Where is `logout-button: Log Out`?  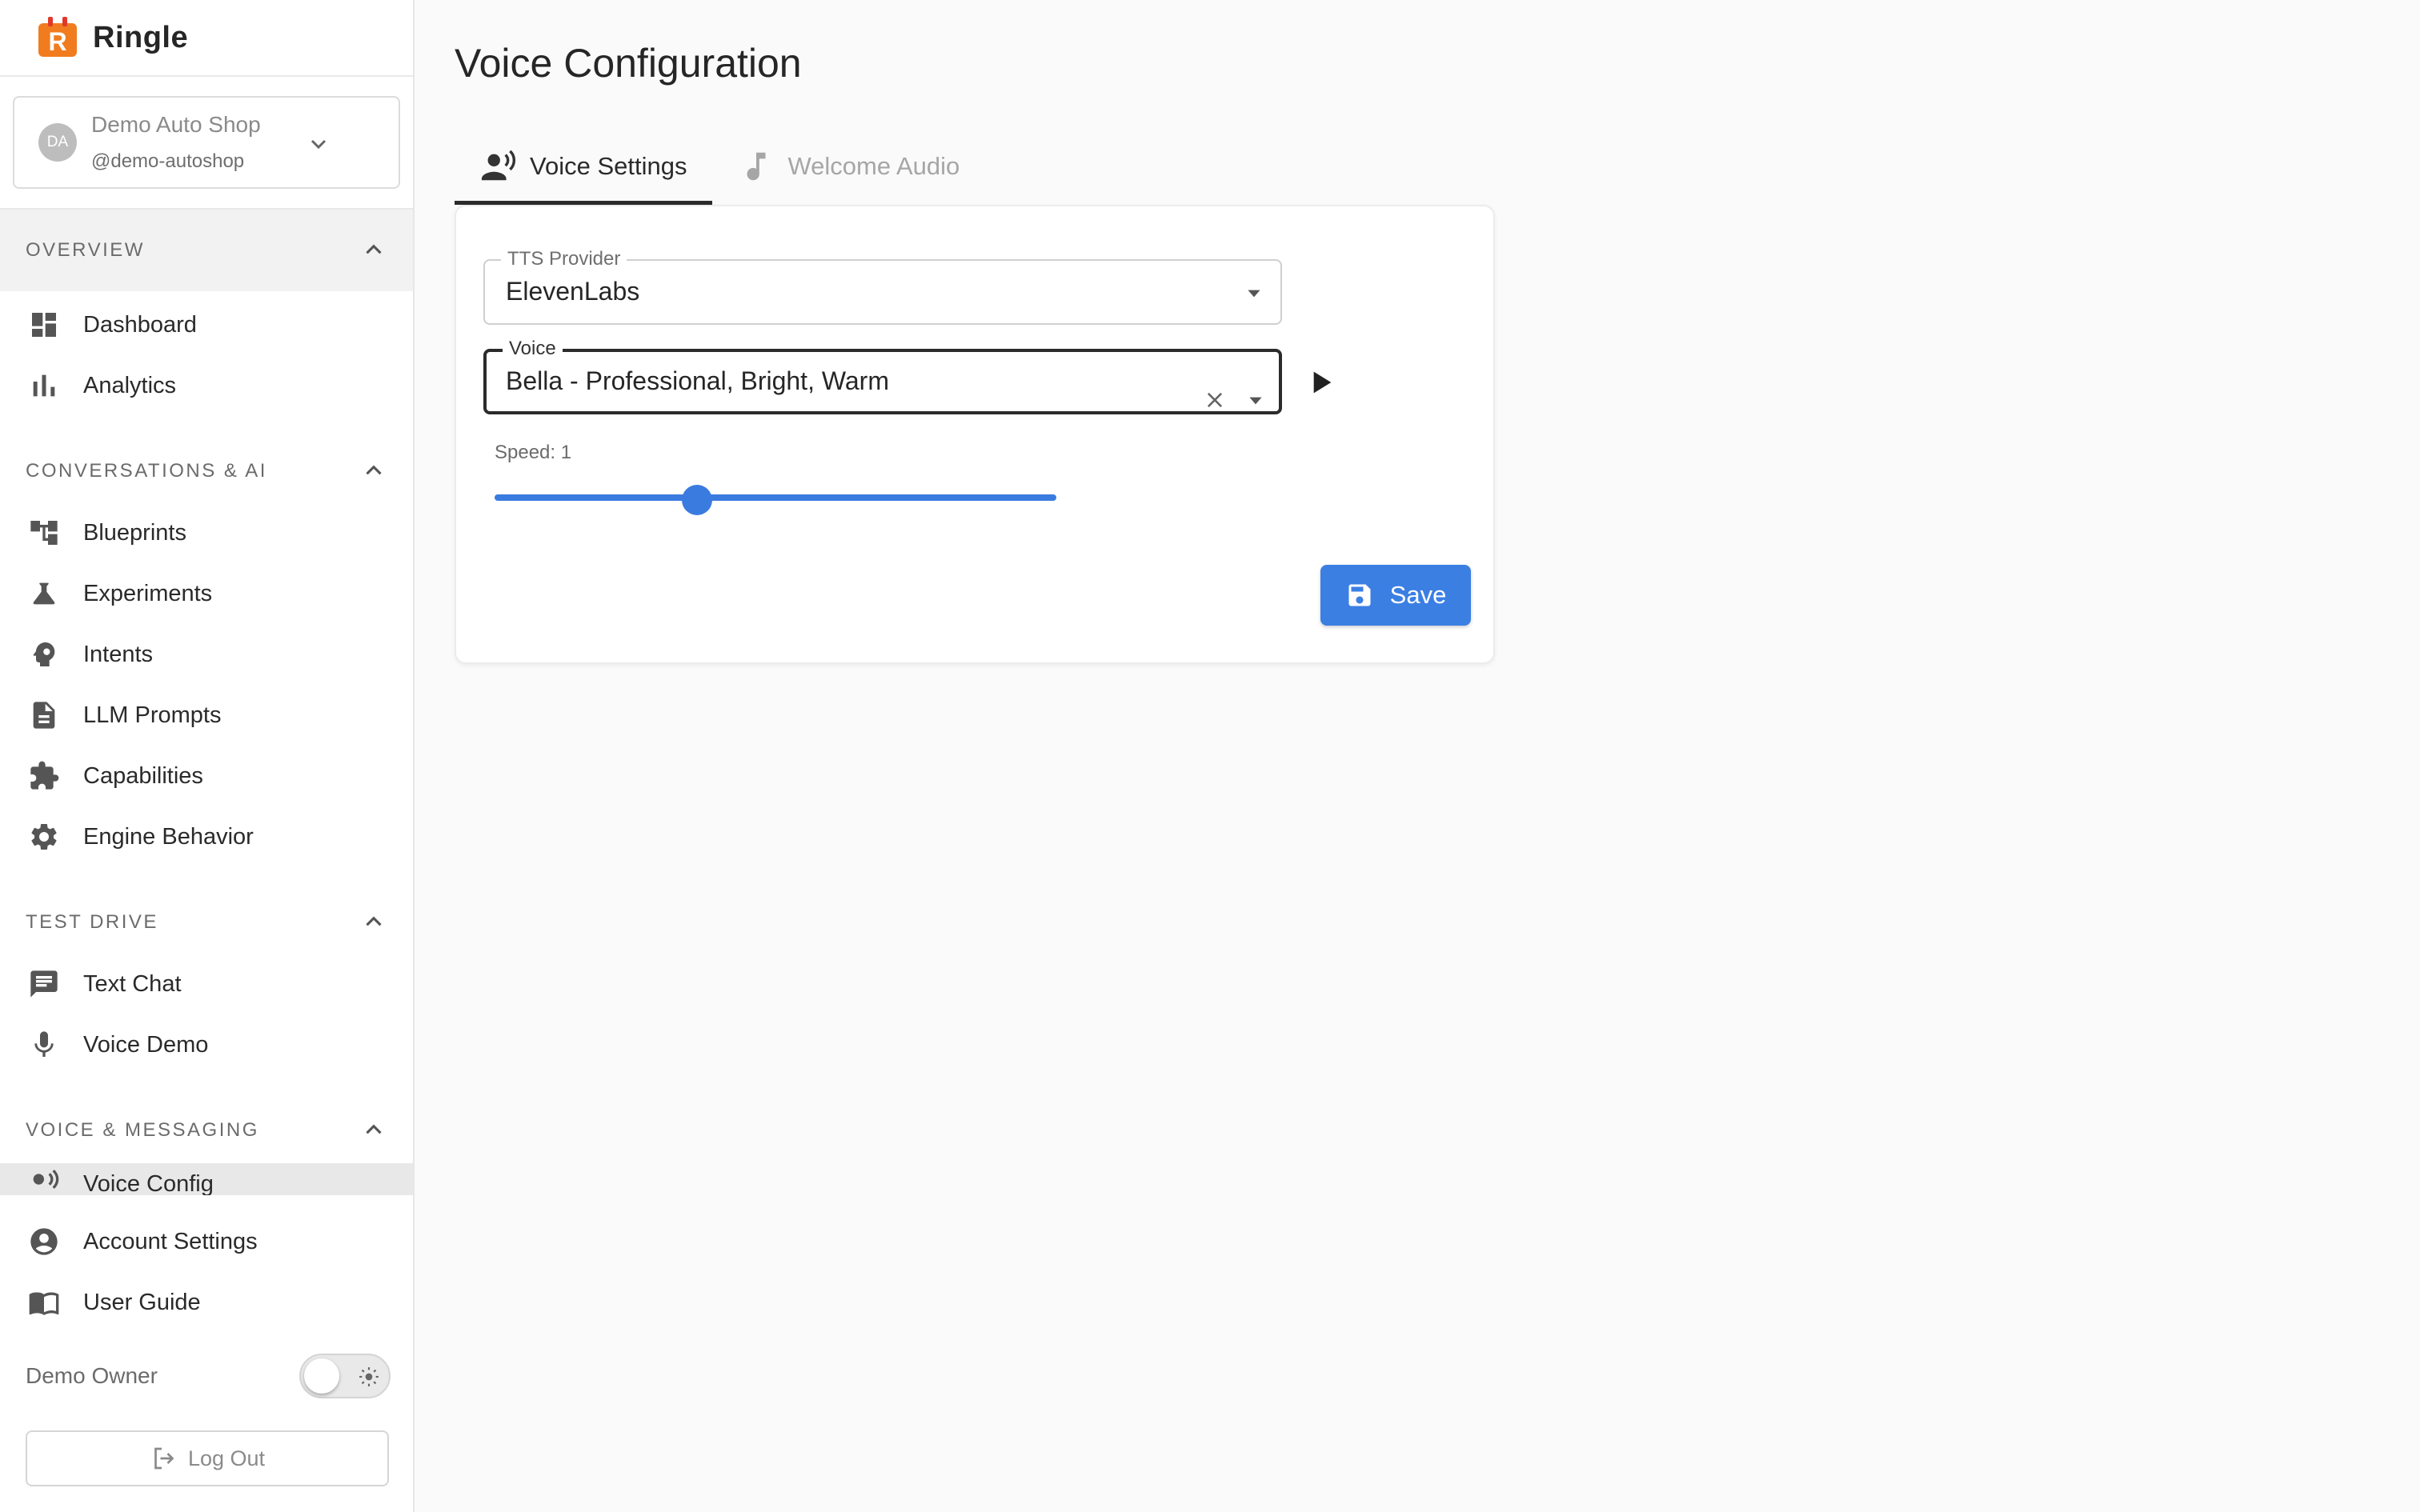
logout-button: Log Out is located at coordinates (207, 1458).